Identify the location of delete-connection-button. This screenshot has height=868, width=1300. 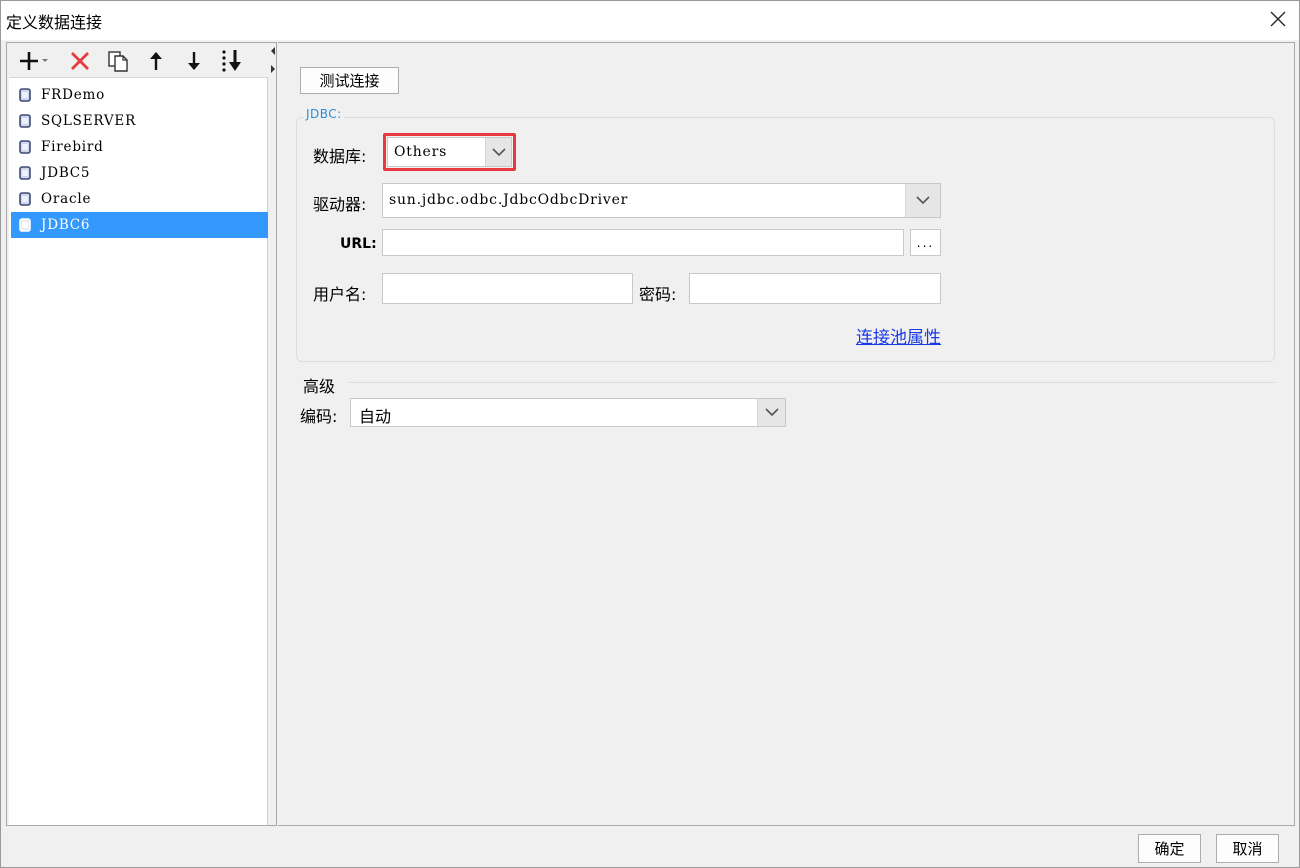
(80, 61).